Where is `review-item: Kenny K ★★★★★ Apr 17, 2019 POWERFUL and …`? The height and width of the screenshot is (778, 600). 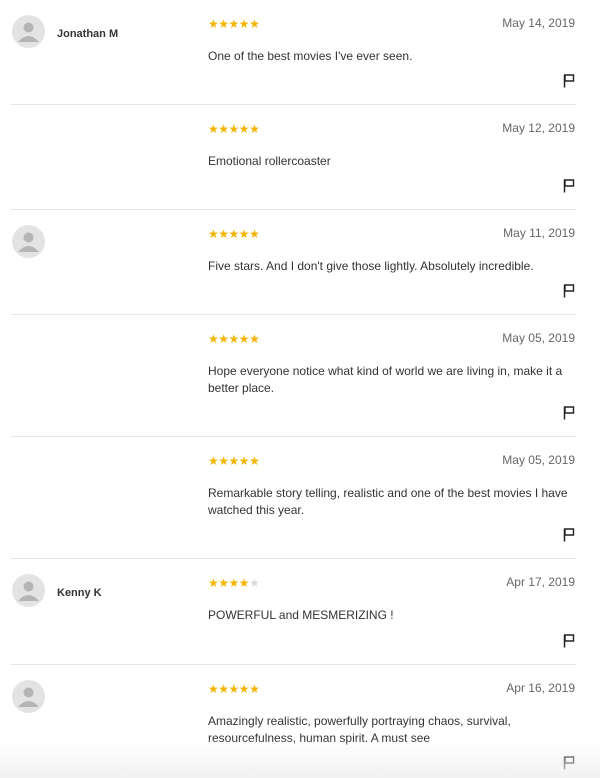 review-item: Kenny K ★★★★★ Apr 17, 2019 POWERFUL and … is located at coordinates (293, 612).